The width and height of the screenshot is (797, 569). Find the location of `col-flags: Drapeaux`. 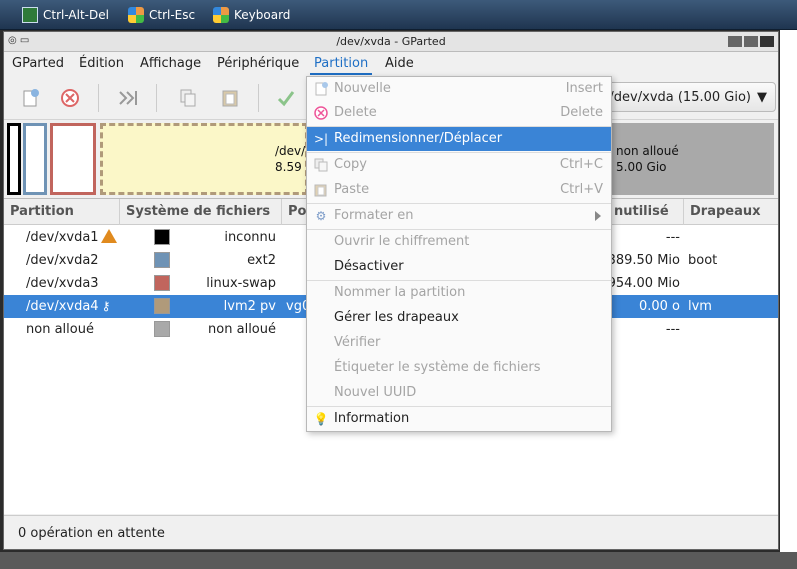

col-flags: Drapeaux is located at coordinates (731, 212).